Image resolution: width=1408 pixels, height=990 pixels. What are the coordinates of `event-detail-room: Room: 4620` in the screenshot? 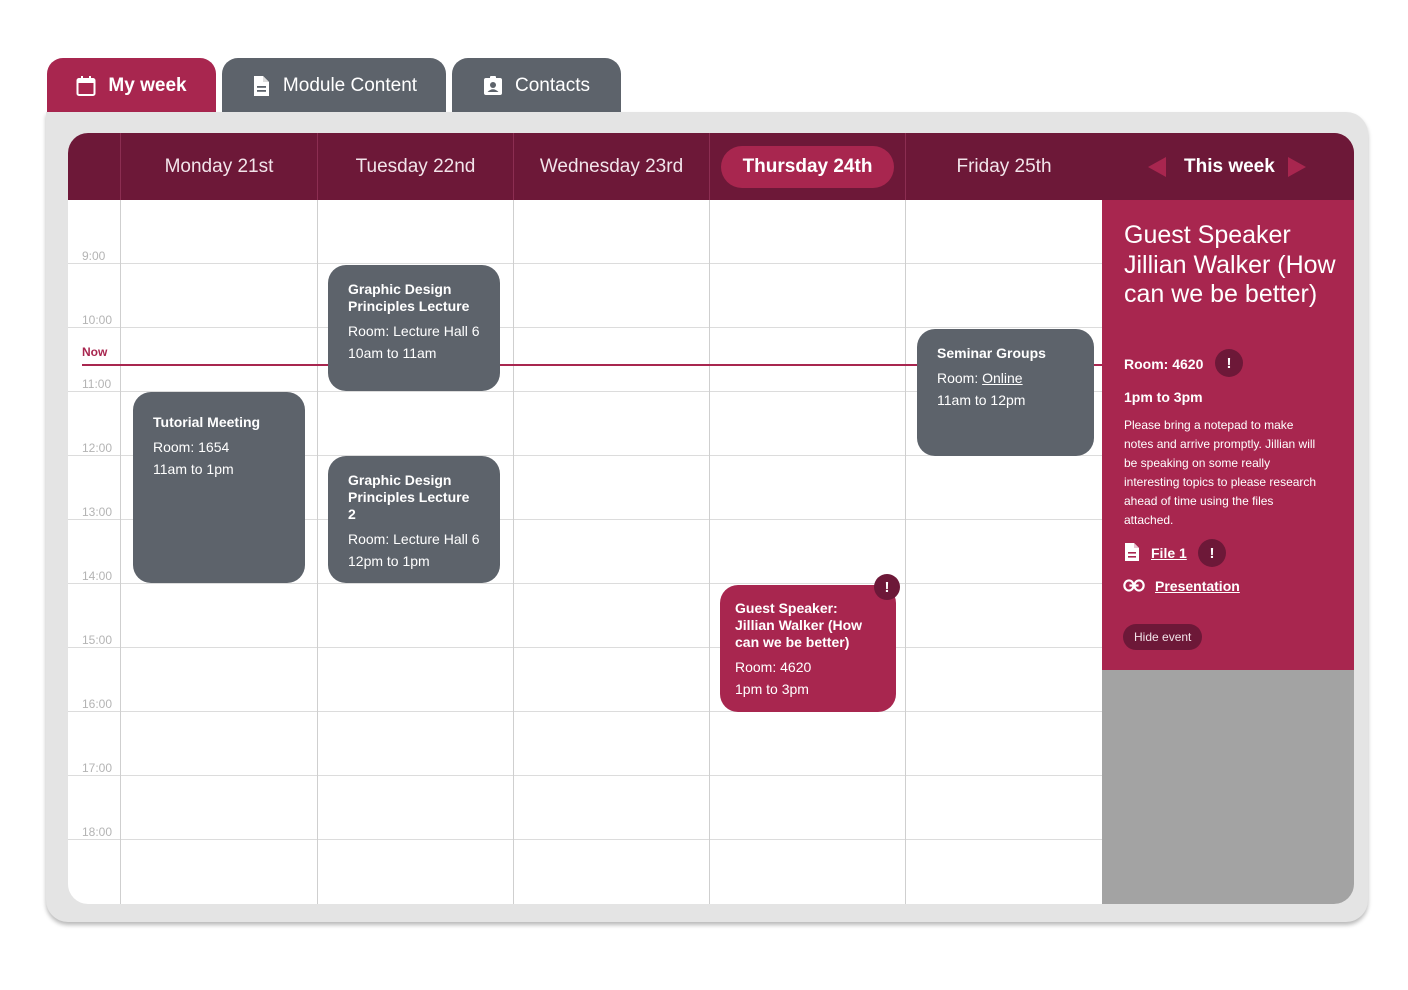 It's located at (1164, 364).